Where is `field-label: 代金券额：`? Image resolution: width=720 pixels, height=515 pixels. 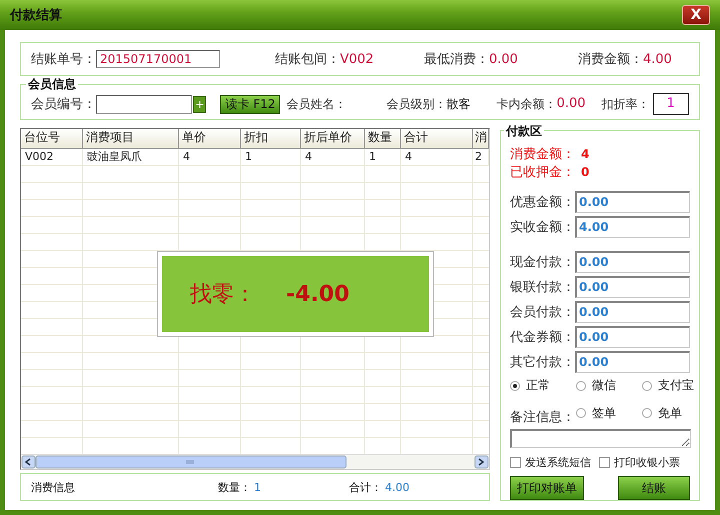 field-label: 代金券额： is located at coordinates (542, 337).